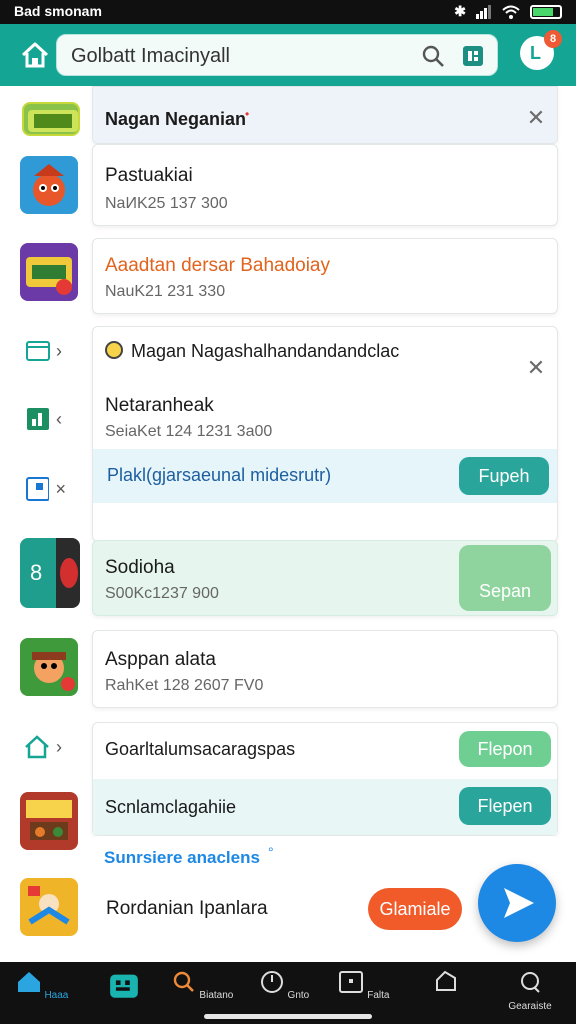  I want to click on rail-item-square: ×, so click(46, 489).